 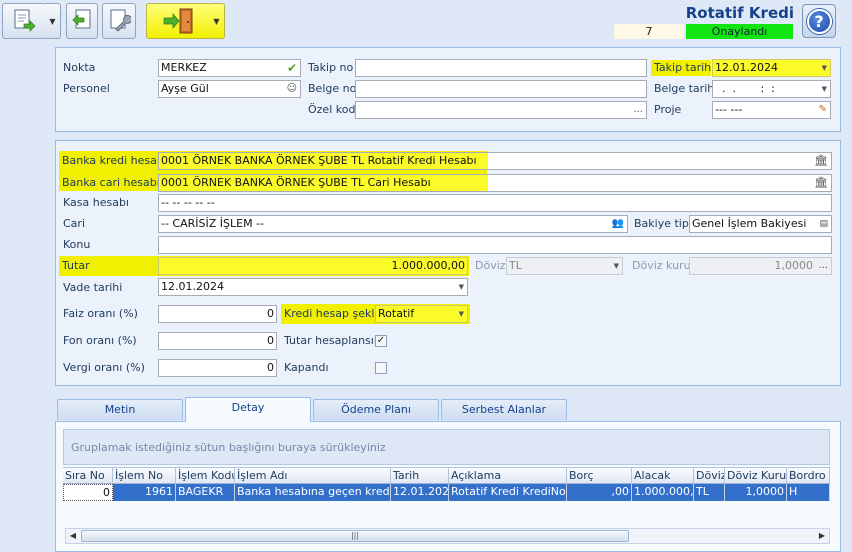 I want to click on person-lookup-icon: ☺, so click(x=292, y=89).